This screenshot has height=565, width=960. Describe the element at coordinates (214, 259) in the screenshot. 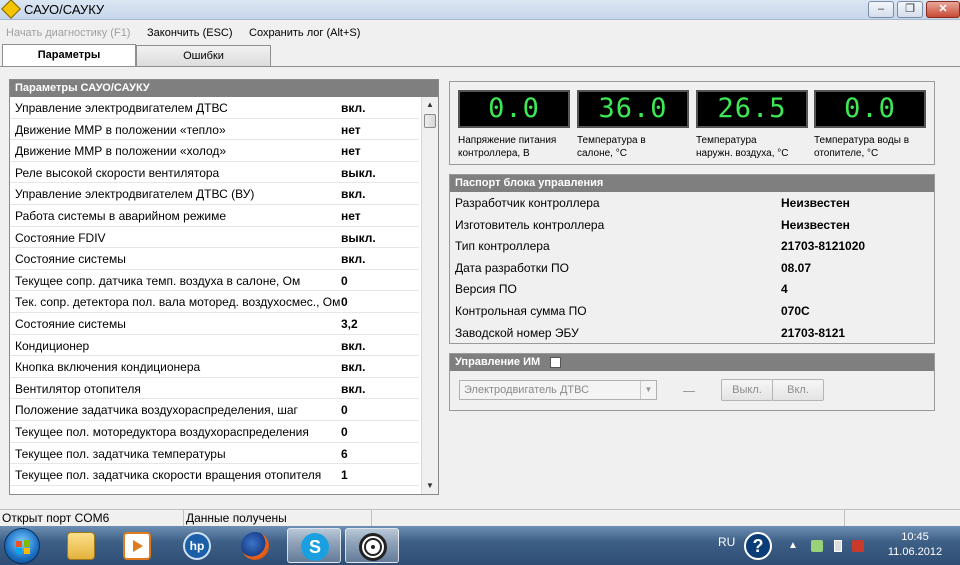

I see `parameter-row: Состояние системы вкл.` at that location.